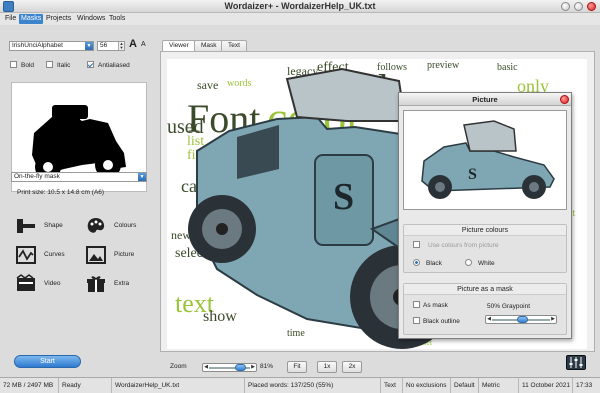 This screenshot has width=600, height=393. I want to click on white-radio: White, so click(480, 263).